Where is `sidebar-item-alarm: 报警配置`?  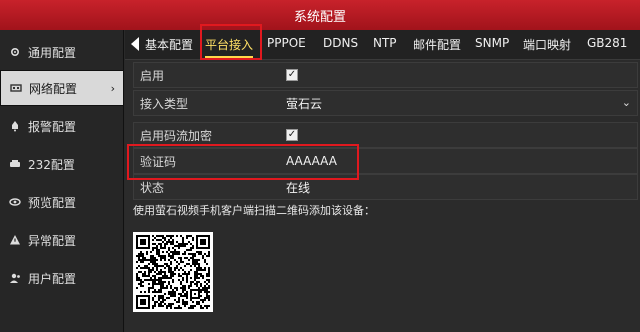
sidebar-item-alarm: 报警配置 is located at coordinates (62, 126).